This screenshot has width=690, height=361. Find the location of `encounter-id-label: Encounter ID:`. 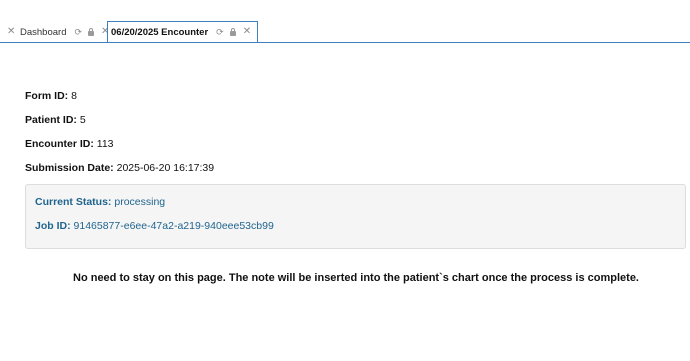

encounter-id-label: Encounter ID: is located at coordinates (59, 144).